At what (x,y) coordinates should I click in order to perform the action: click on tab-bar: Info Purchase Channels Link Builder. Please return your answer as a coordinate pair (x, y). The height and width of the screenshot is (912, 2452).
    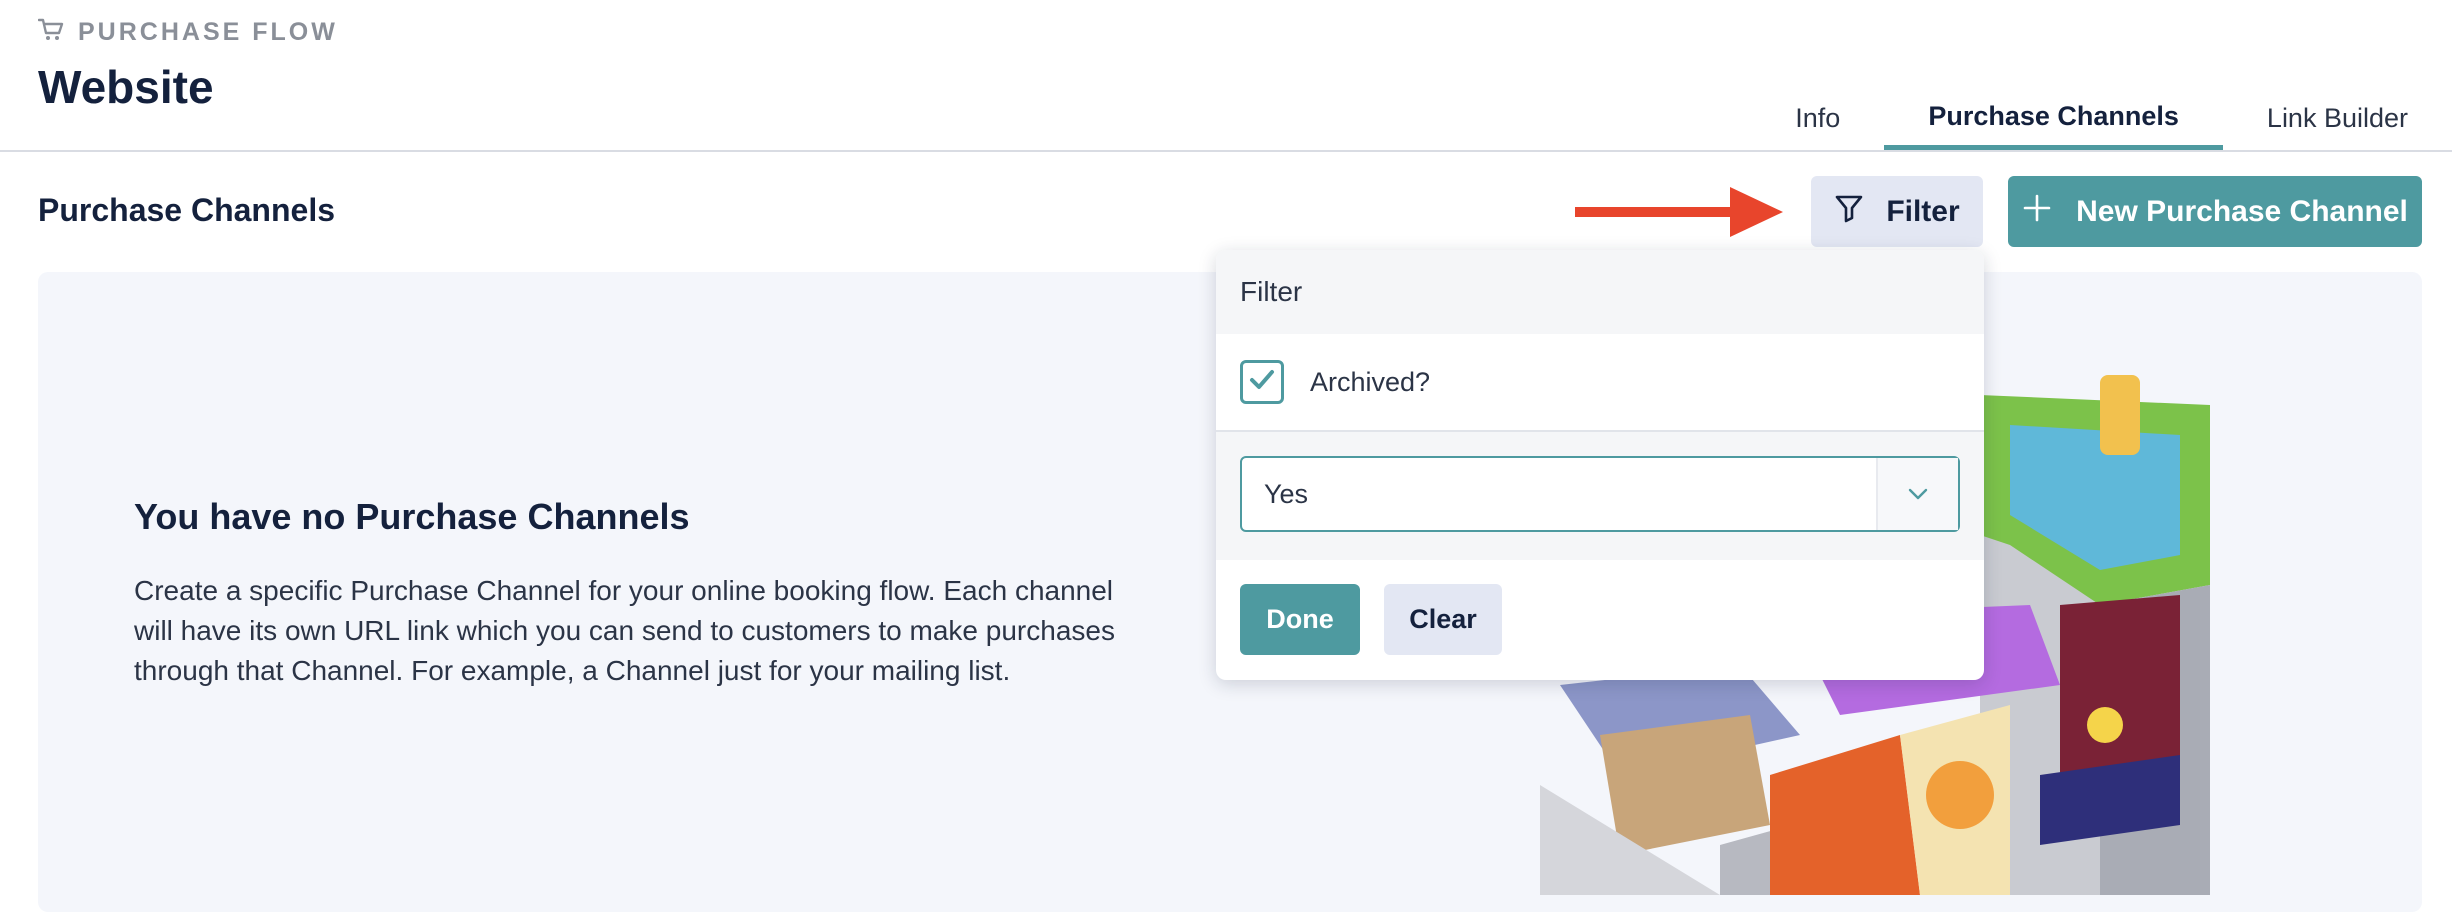
    Looking at the image, I should click on (2101, 119).